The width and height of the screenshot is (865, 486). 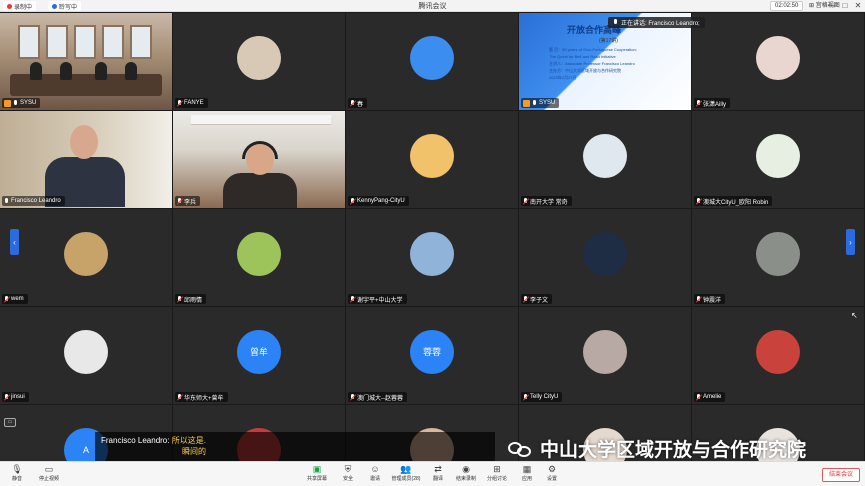 I want to click on participant-tile: 李子文, so click(x=605, y=257).